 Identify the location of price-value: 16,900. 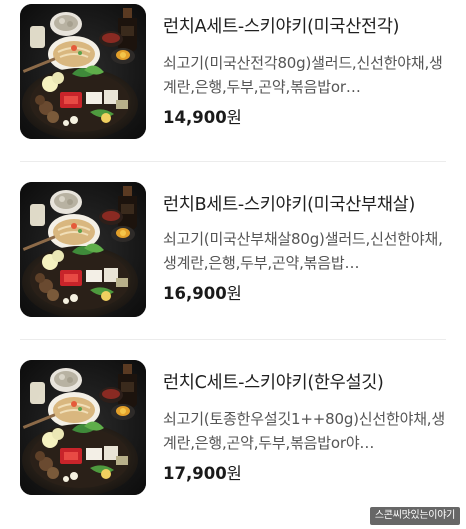
(195, 293).